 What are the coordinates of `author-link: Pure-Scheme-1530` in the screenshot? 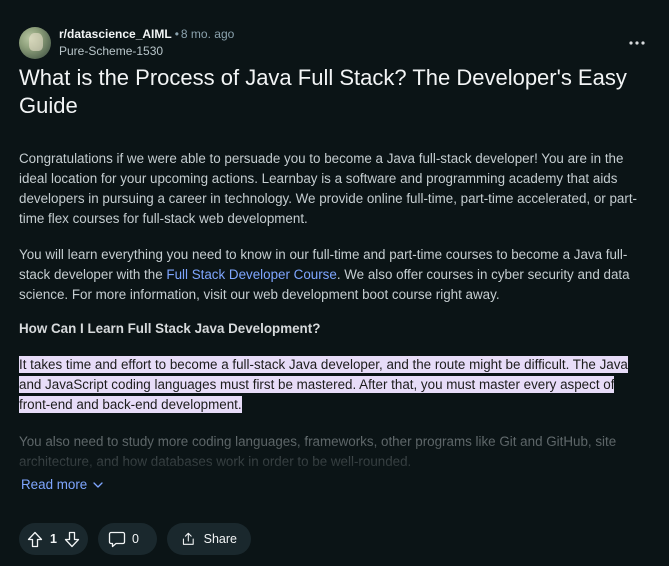 It's located at (146, 51).